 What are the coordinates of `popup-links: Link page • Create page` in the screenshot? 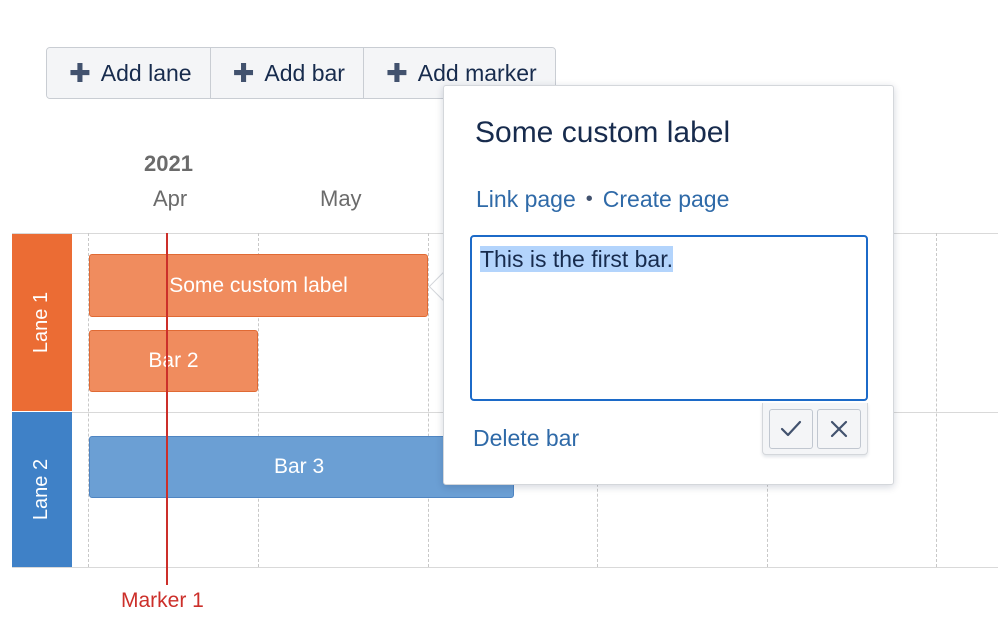 It's located at (602, 199).